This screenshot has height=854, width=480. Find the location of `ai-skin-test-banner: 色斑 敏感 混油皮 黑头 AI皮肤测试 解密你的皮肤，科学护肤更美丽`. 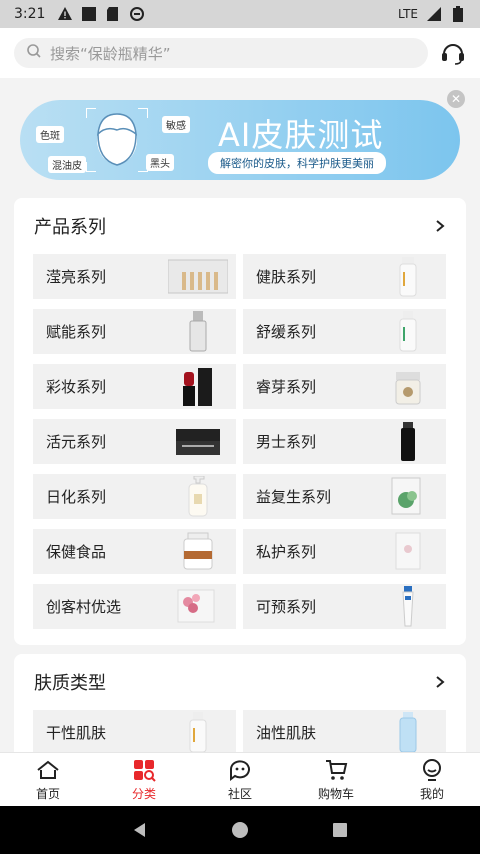

ai-skin-test-banner: 色斑 敏感 混油皮 黑头 AI皮肤测试 解密你的皮肤，科学护肤更美丽 is located at coordinates (240, 140).